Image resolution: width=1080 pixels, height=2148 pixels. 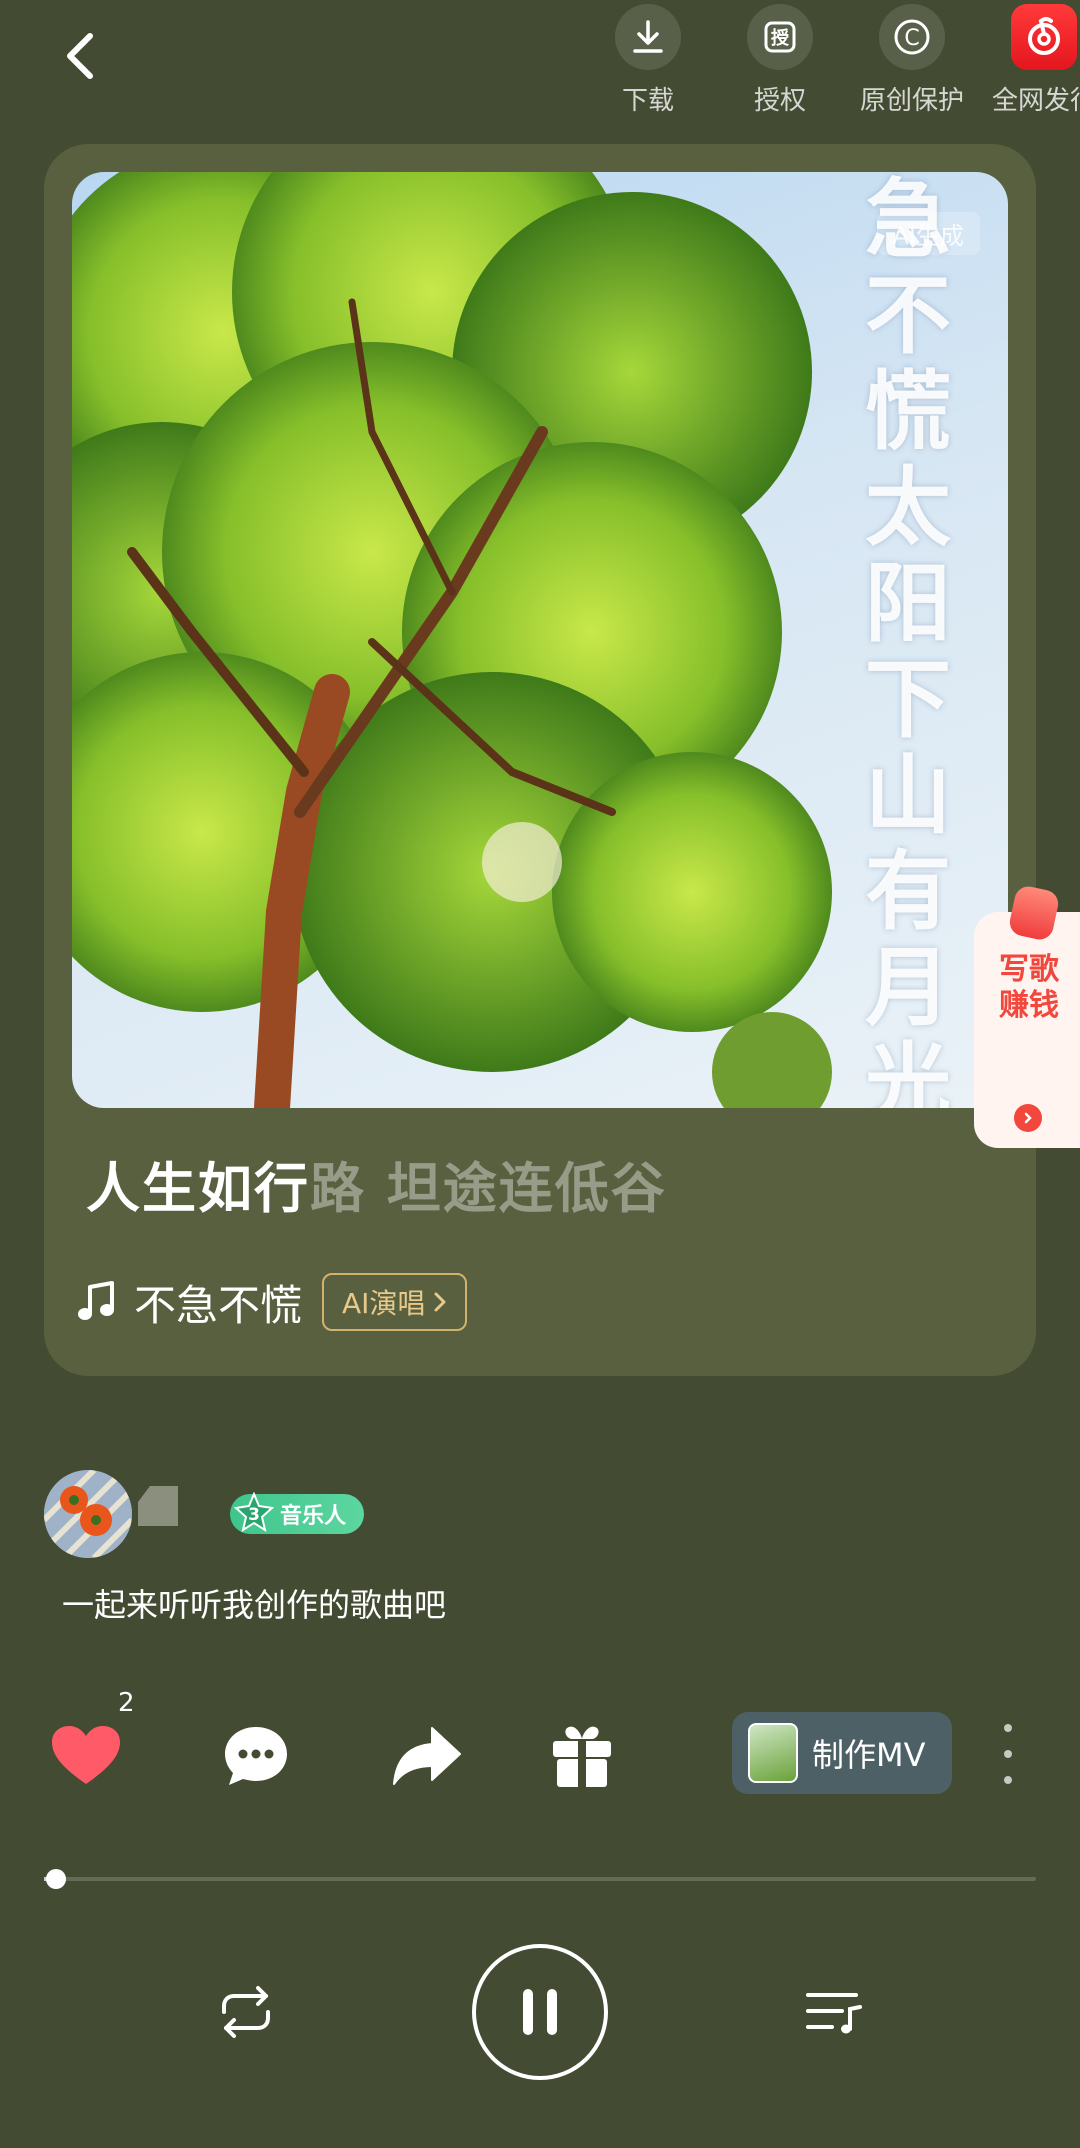 I want to click on playlist-icon, so click(x=834, y=2013).